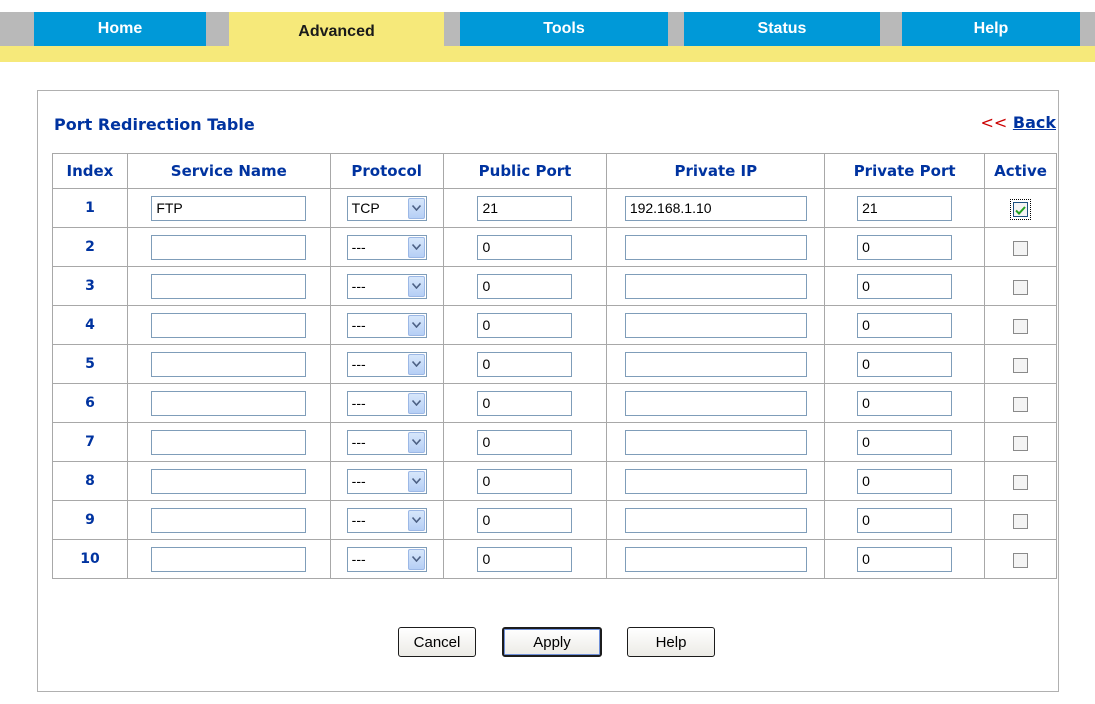 This screenshot has height=704, width=1095. I want to click on tab-advanced: Advanced, so click(336, 32).